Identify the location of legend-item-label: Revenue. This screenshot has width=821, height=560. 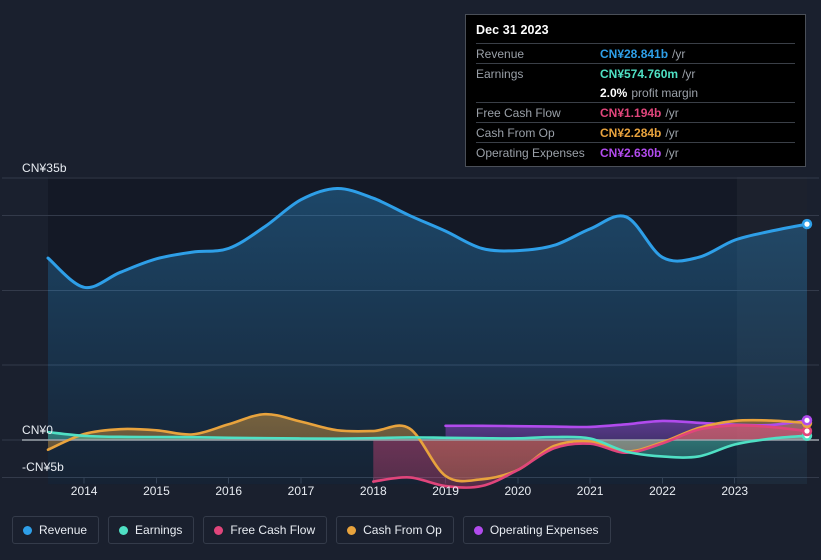
(63, 530).